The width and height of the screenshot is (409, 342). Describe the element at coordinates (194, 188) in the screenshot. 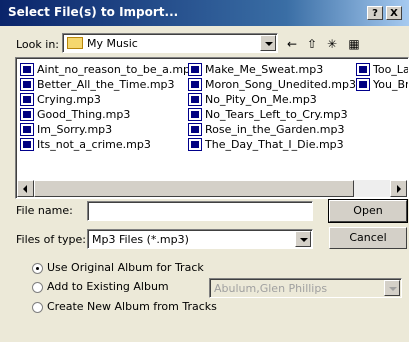

I see `scroll-thumb` at that location.